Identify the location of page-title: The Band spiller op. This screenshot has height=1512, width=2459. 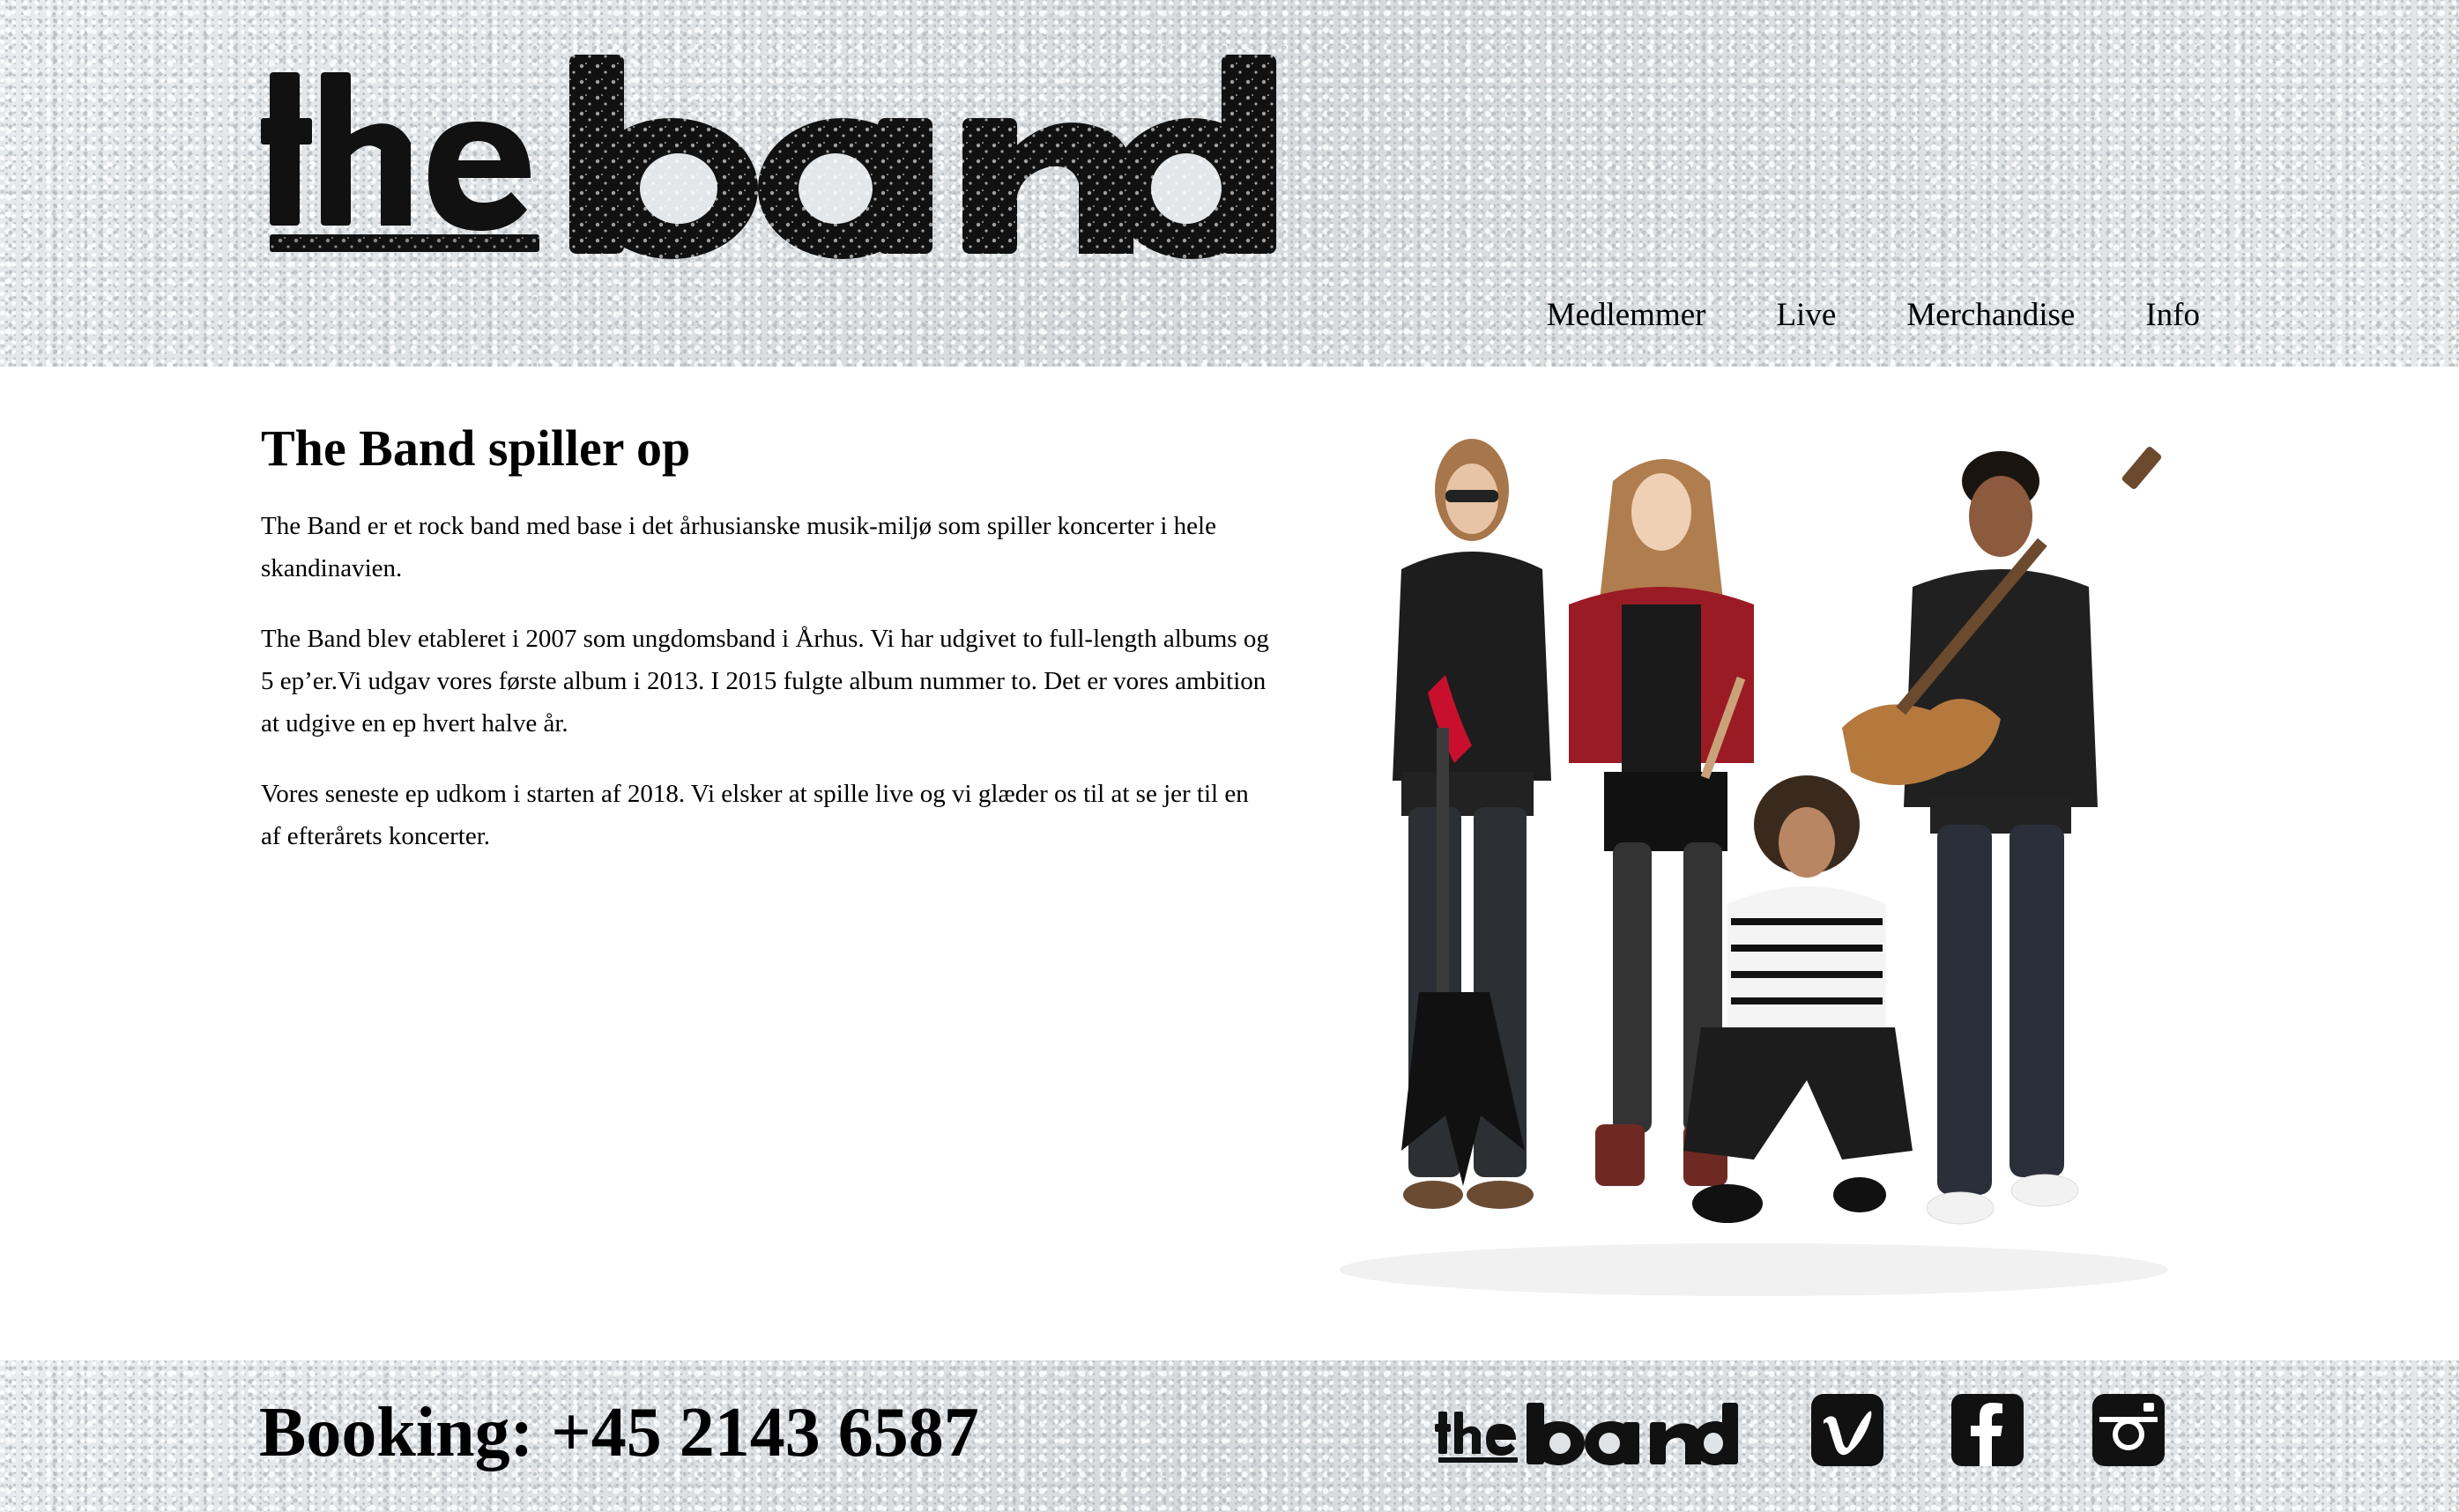
(476, 448).